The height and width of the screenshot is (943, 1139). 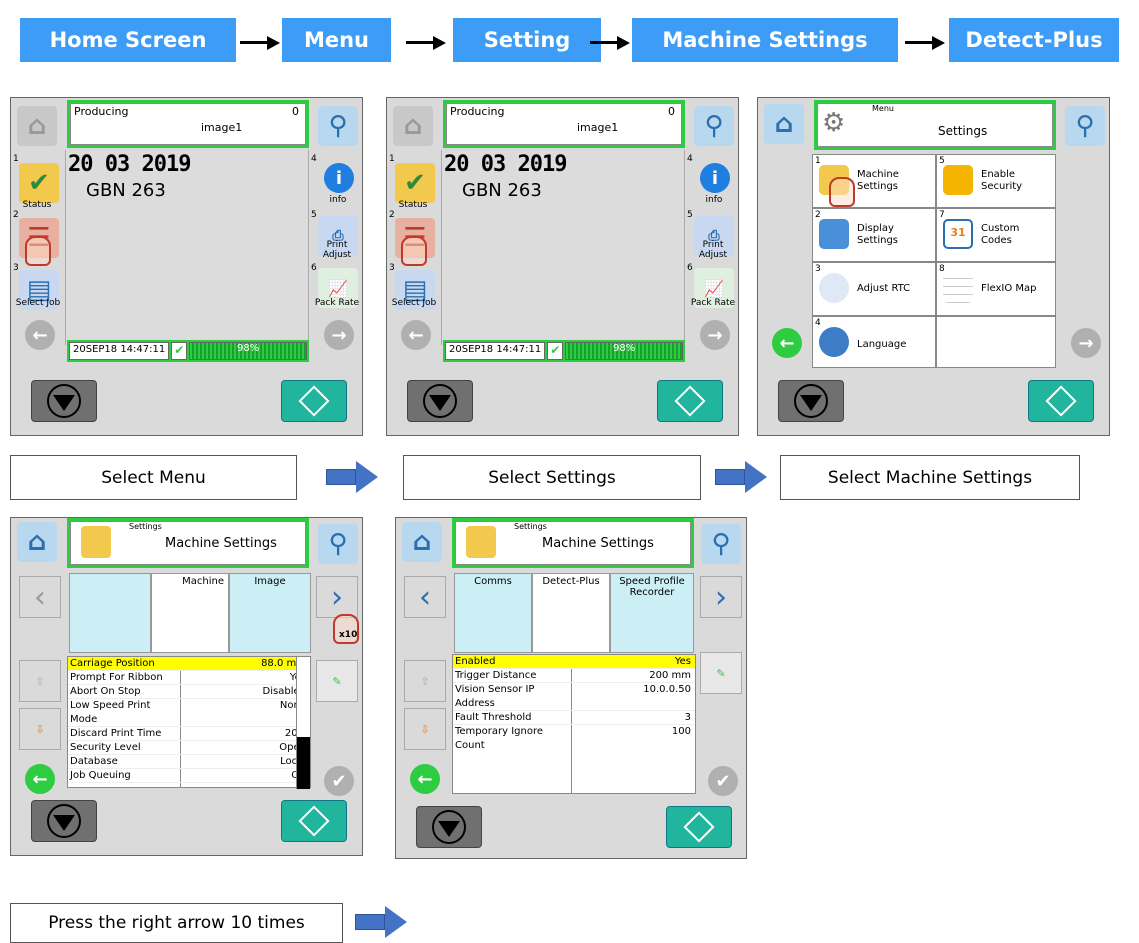 What do you see at coordinates (681, 731) in the screenshot?
I see `row-value: 100` at bounding box center [681, 731].